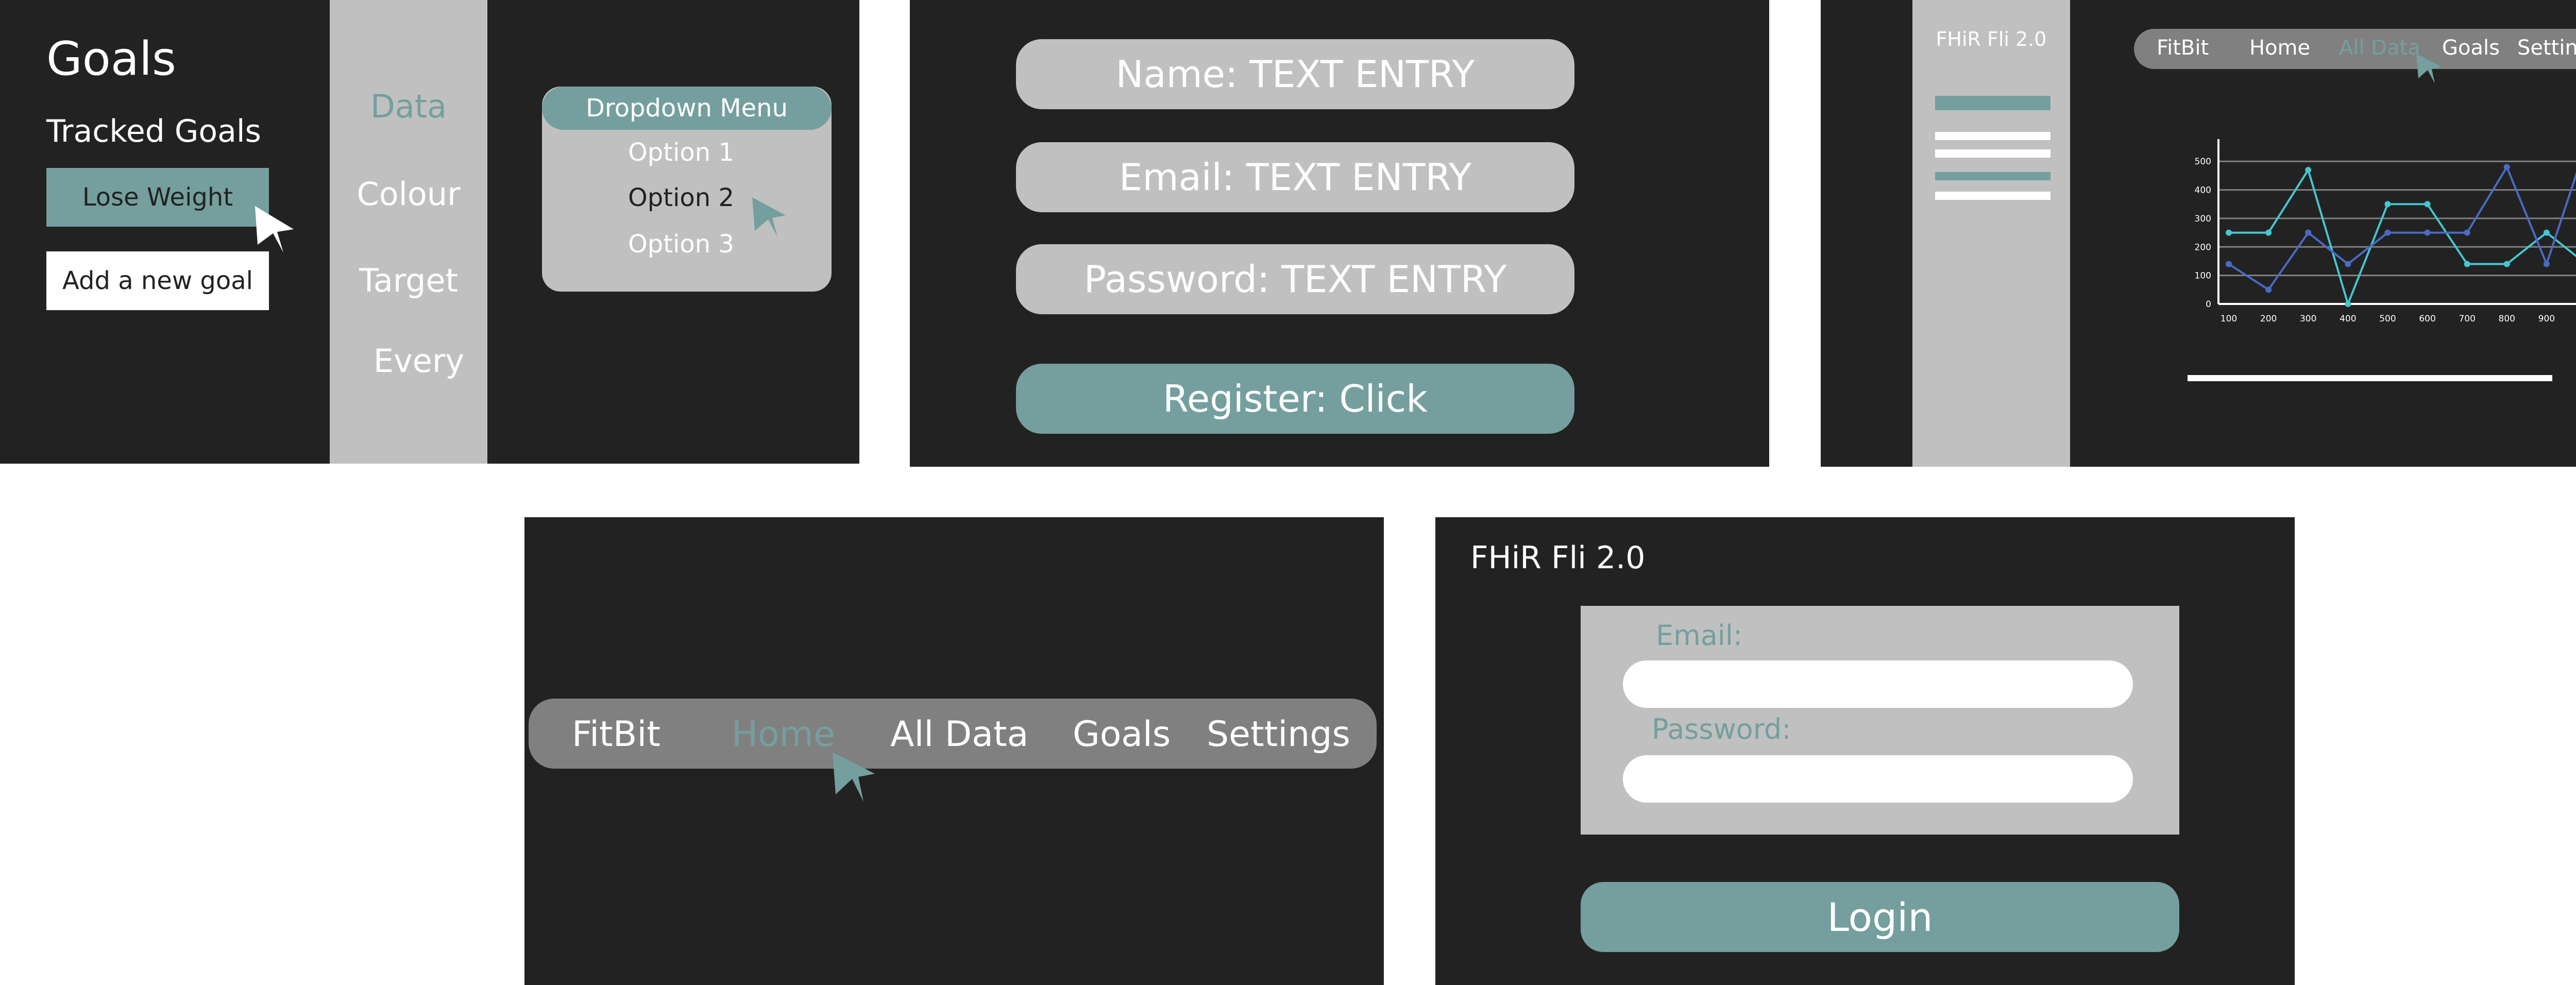 This screenshot has width=2576, height=985. I want to click on email-field-text: Email: TEXT ENTRY, so click(1295, 177).